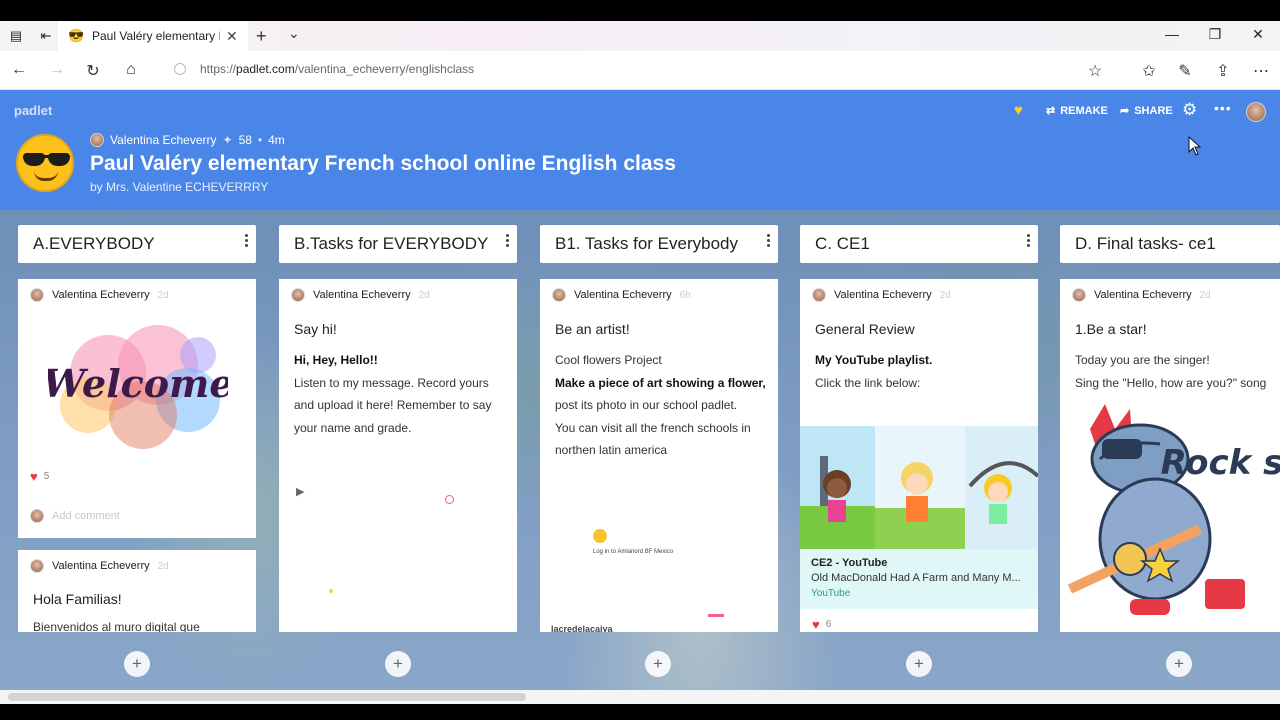 The height and width of the screenshot is (720, 1280). I want to click on post-body: Bienvenidos al muro digital que, so click(116, 626).